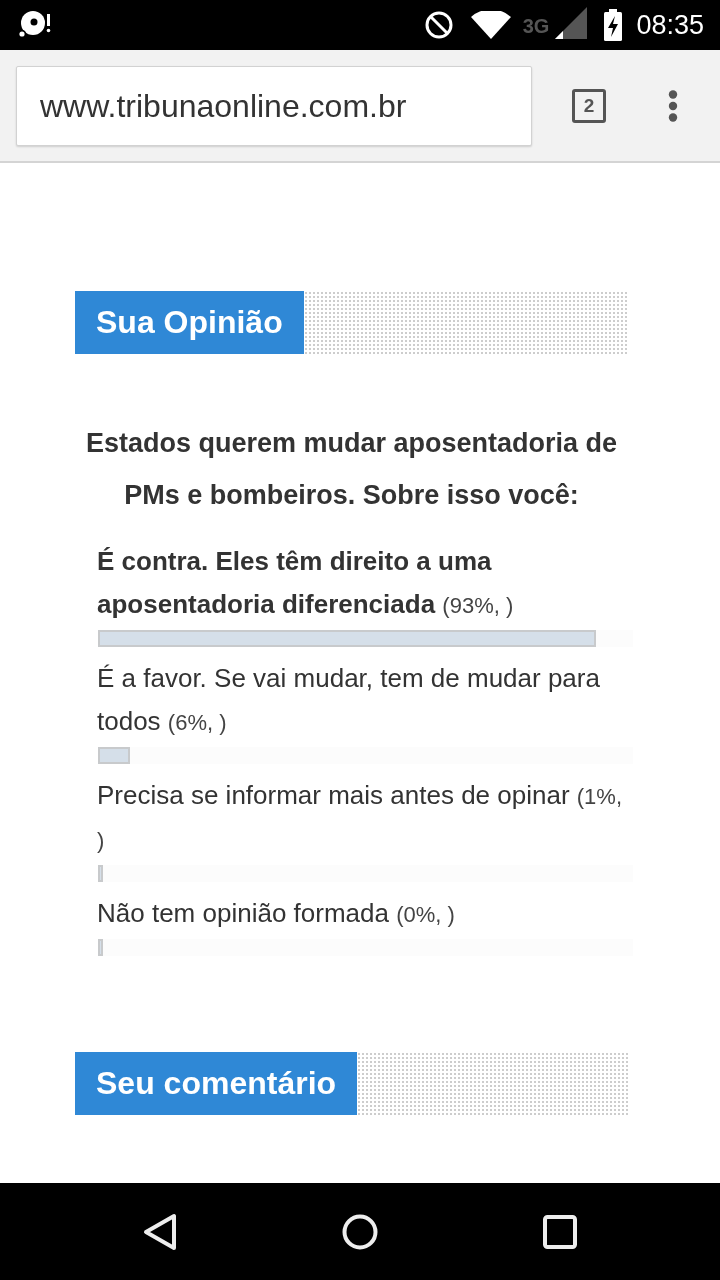 Image resolution: width=720 pixels, height=1280 pixels. Describe the element at coordinates (274, 106) in the screenshot. I see `address-bar: www.tribunaonline.com.br` at that location.